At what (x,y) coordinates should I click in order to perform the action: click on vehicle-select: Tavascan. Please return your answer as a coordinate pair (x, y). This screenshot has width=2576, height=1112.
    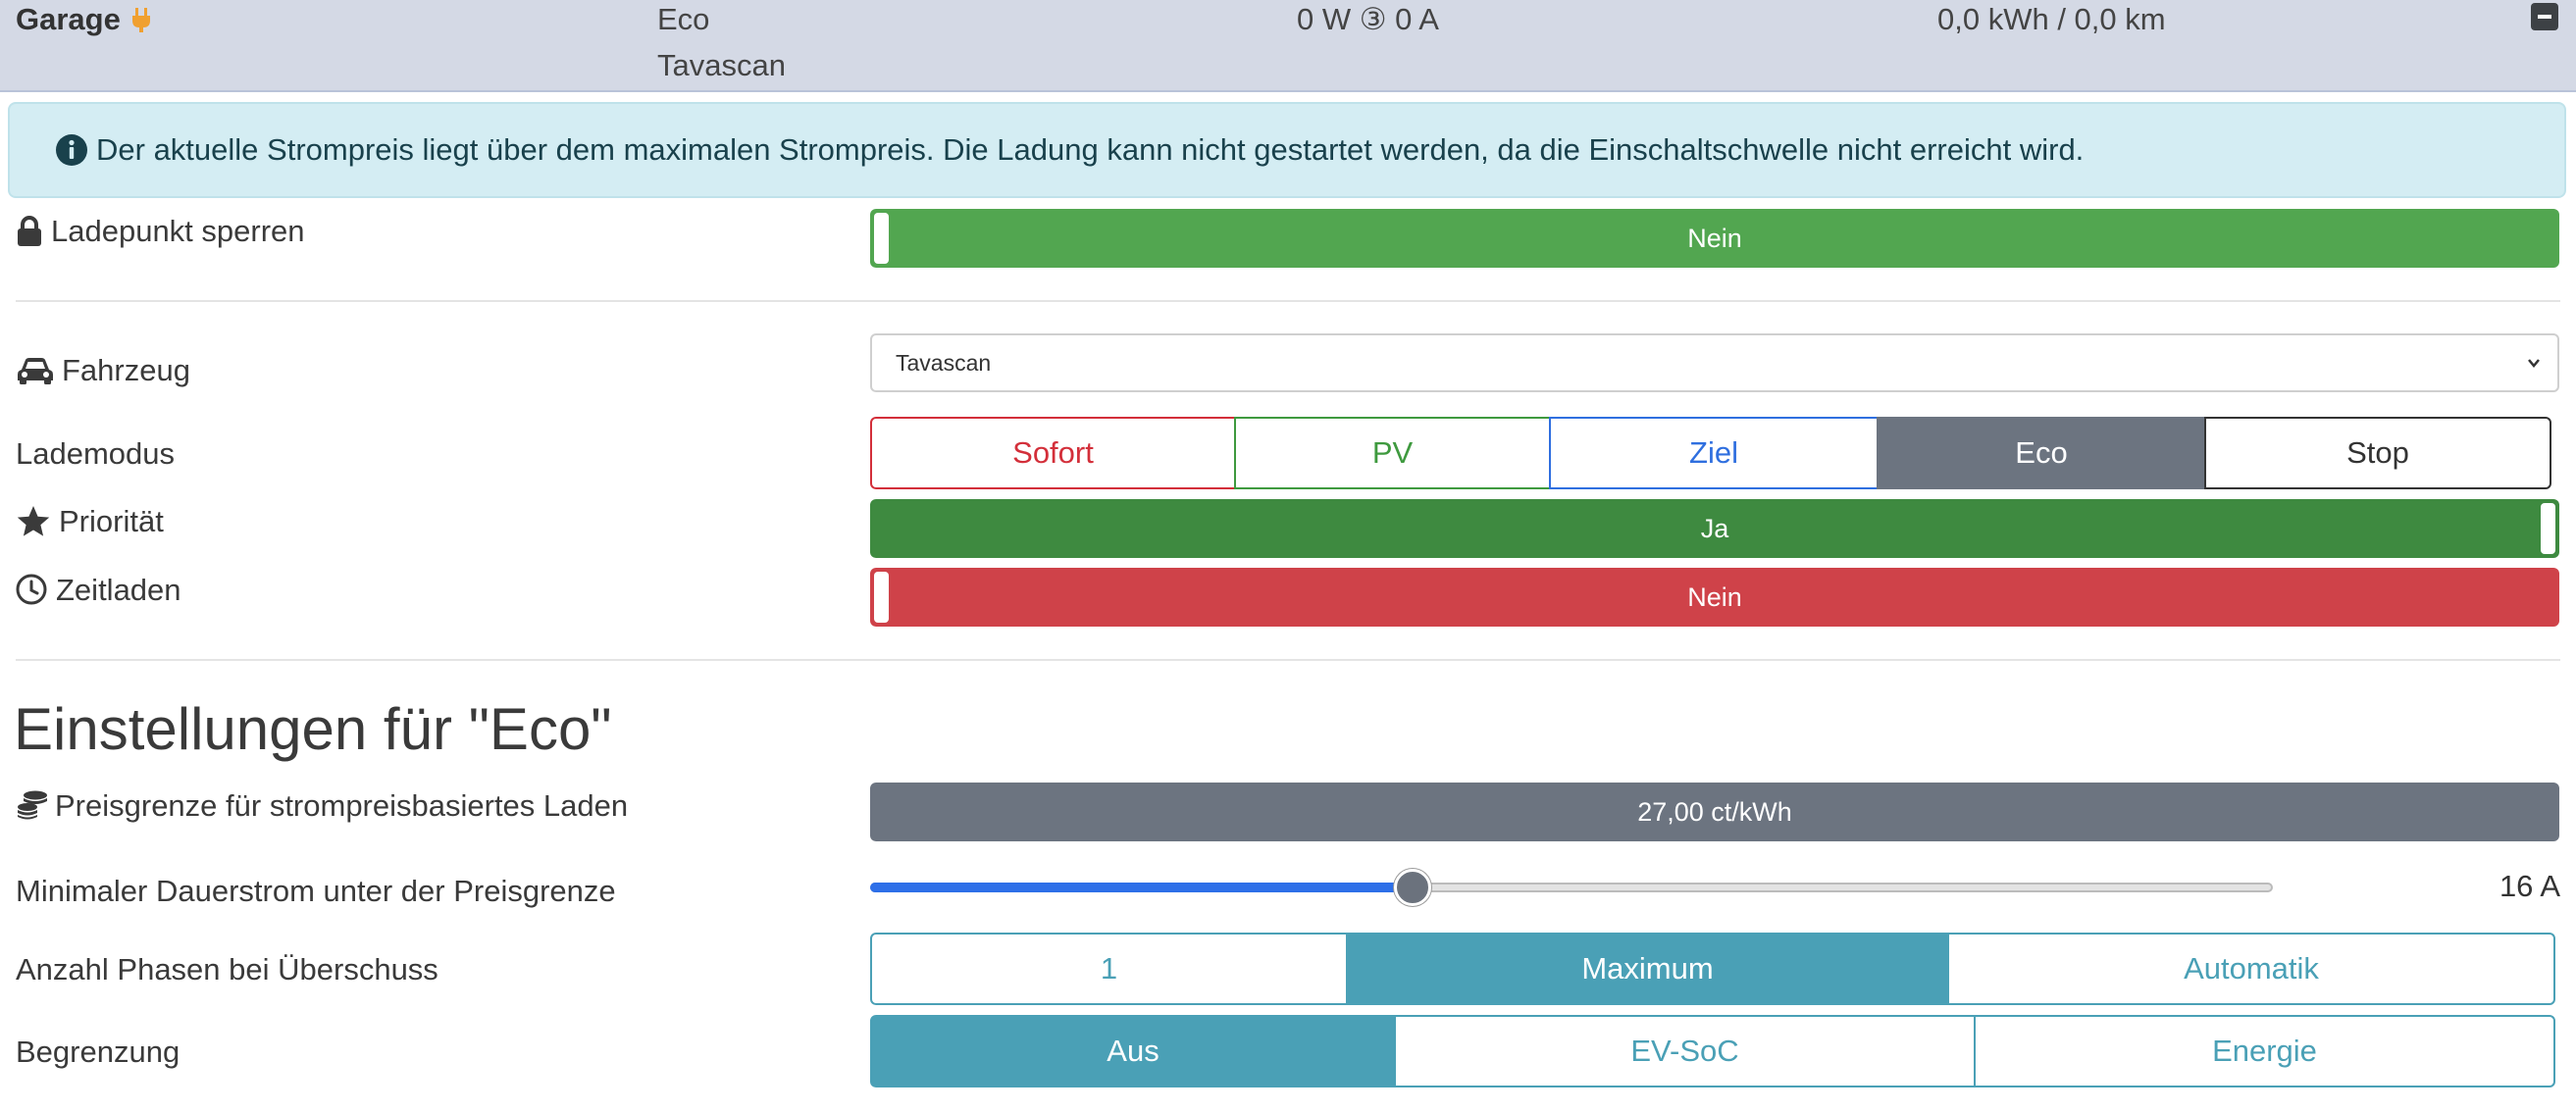
    Looking at the image, I should click on (1714, 363).